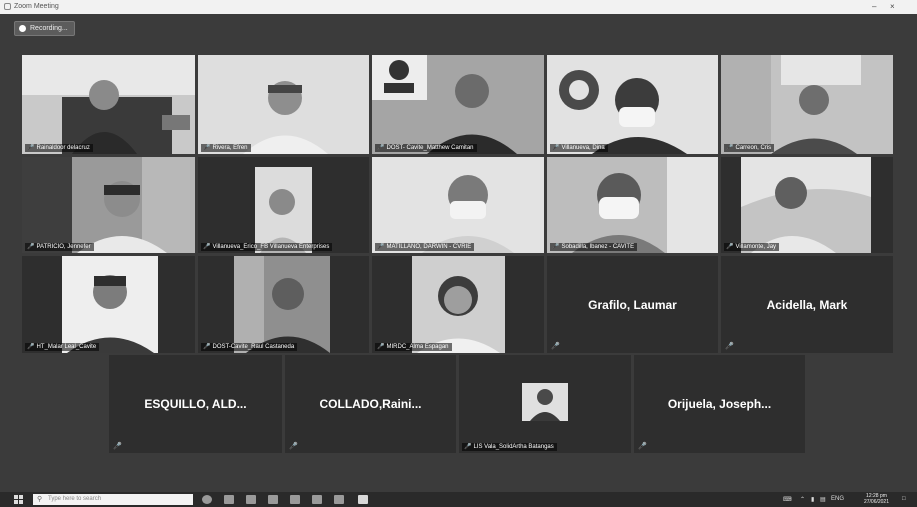 Image resolution: width=917 pixels, height=507 pixels. What do you see at coordinates (249, 347) in the screenshot?
I see `participant-name: 🎤 DOST-Cavite_Raul Castaneda` at bounding box center [249, 347].